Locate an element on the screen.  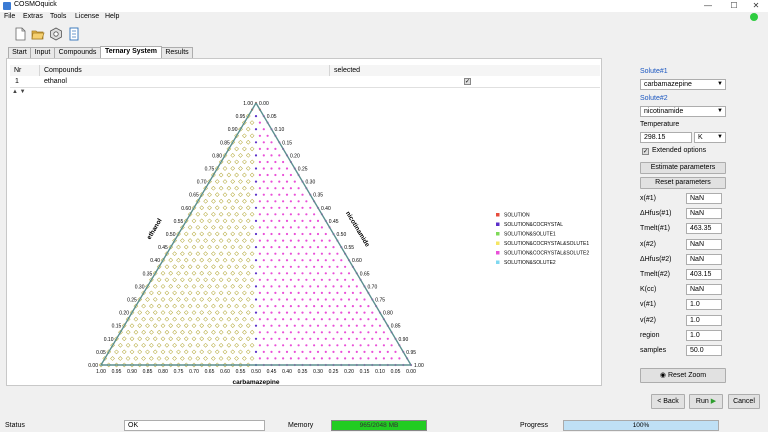
menu-extras: Extras is located at coordinates (33, 16).